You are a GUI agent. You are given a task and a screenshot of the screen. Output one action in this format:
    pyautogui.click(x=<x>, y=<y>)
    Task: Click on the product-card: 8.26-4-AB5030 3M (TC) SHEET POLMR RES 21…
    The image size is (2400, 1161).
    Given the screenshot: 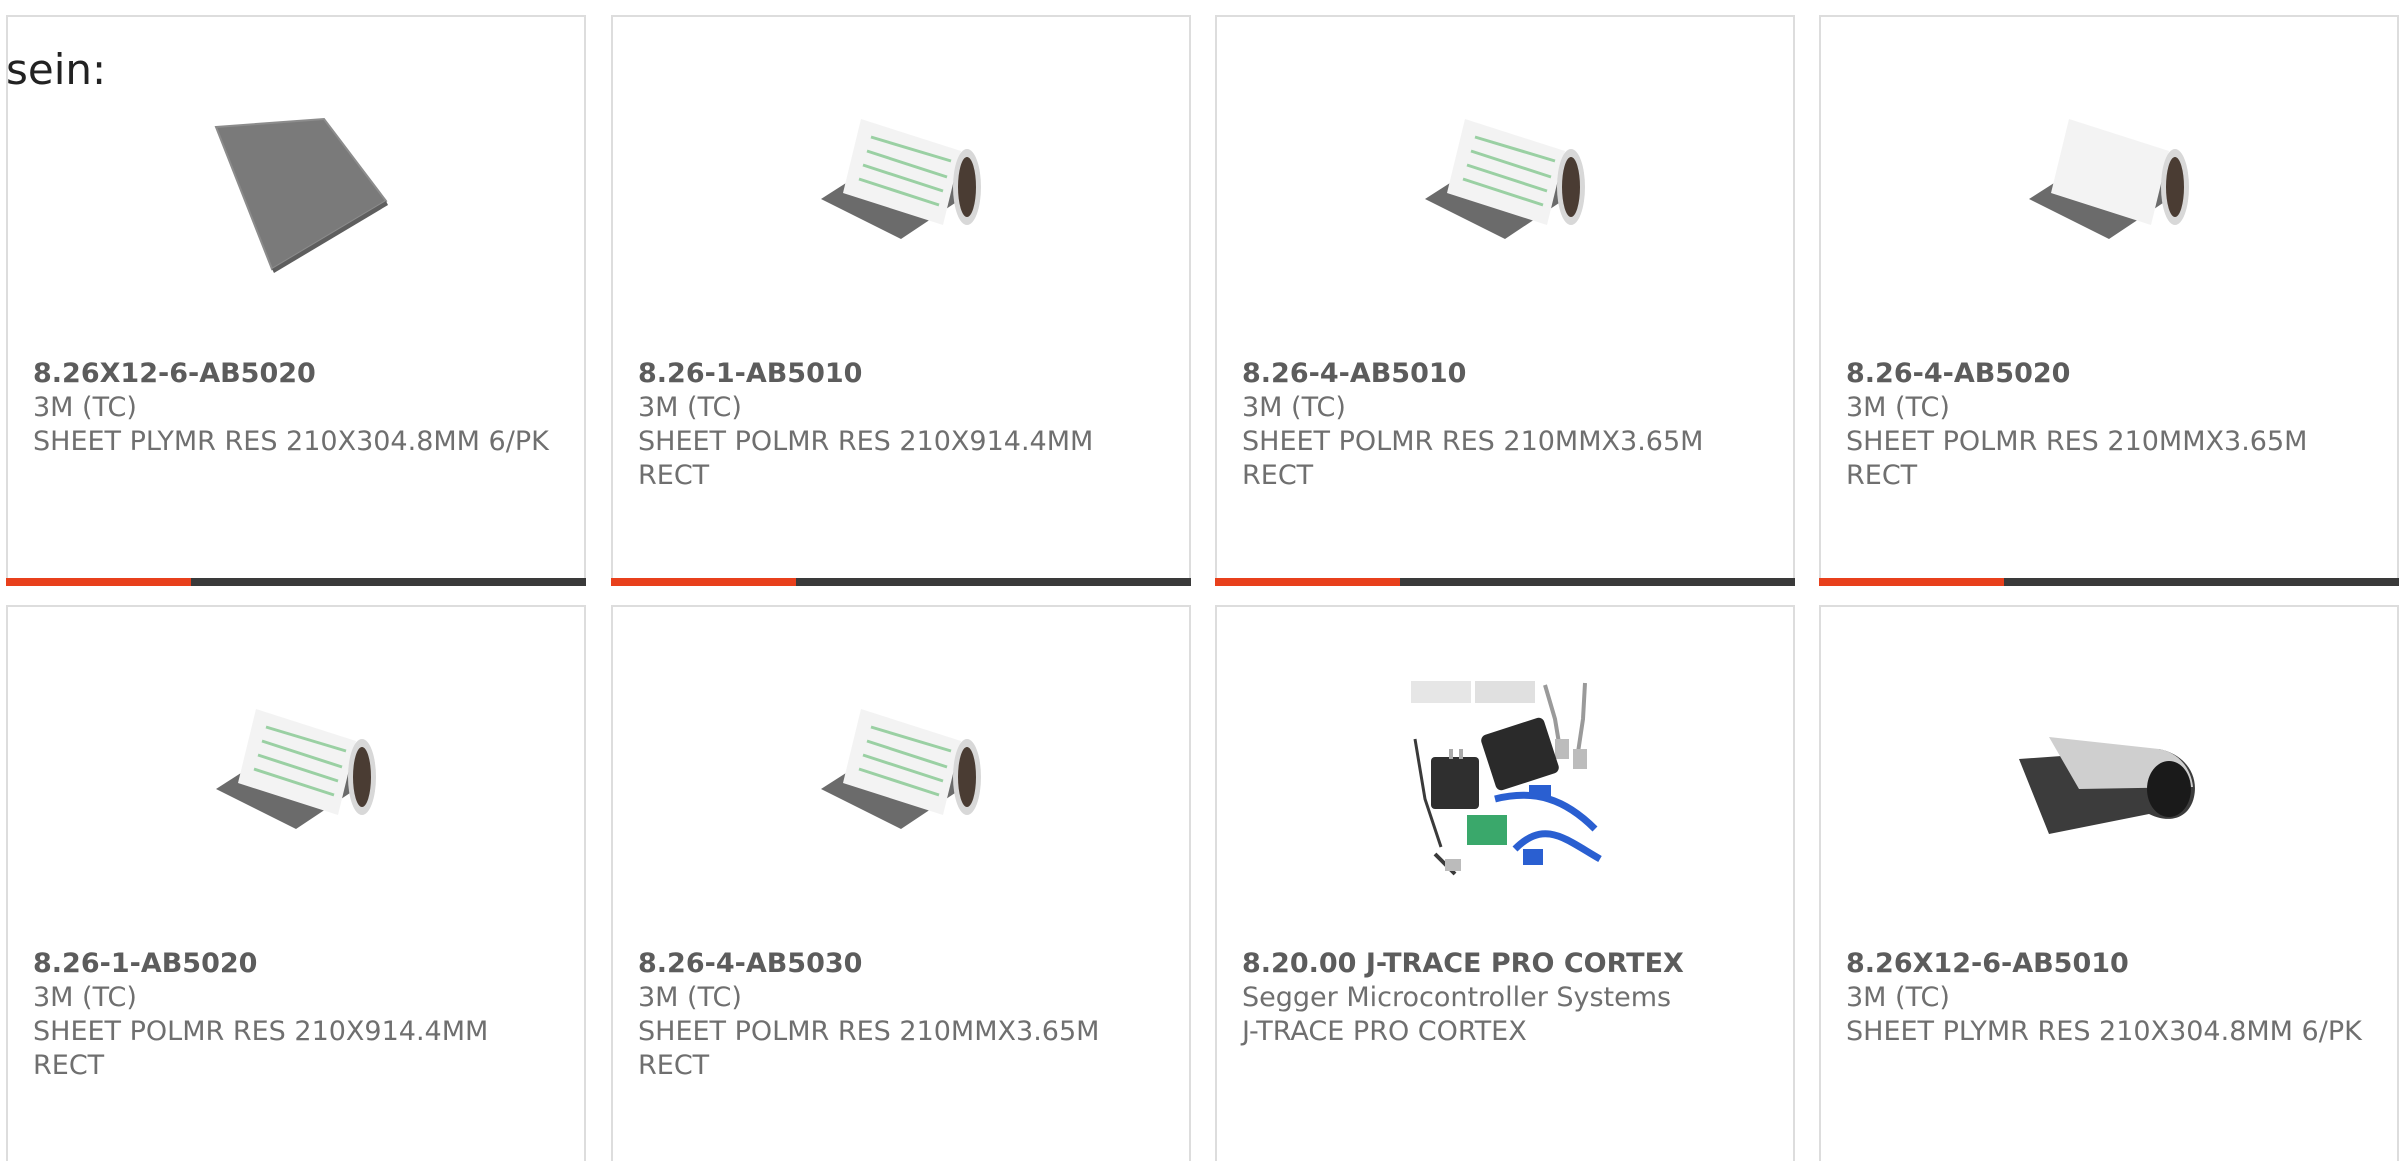 What is the action you would take?
    pyautogui.click(x=901, y=883)
    